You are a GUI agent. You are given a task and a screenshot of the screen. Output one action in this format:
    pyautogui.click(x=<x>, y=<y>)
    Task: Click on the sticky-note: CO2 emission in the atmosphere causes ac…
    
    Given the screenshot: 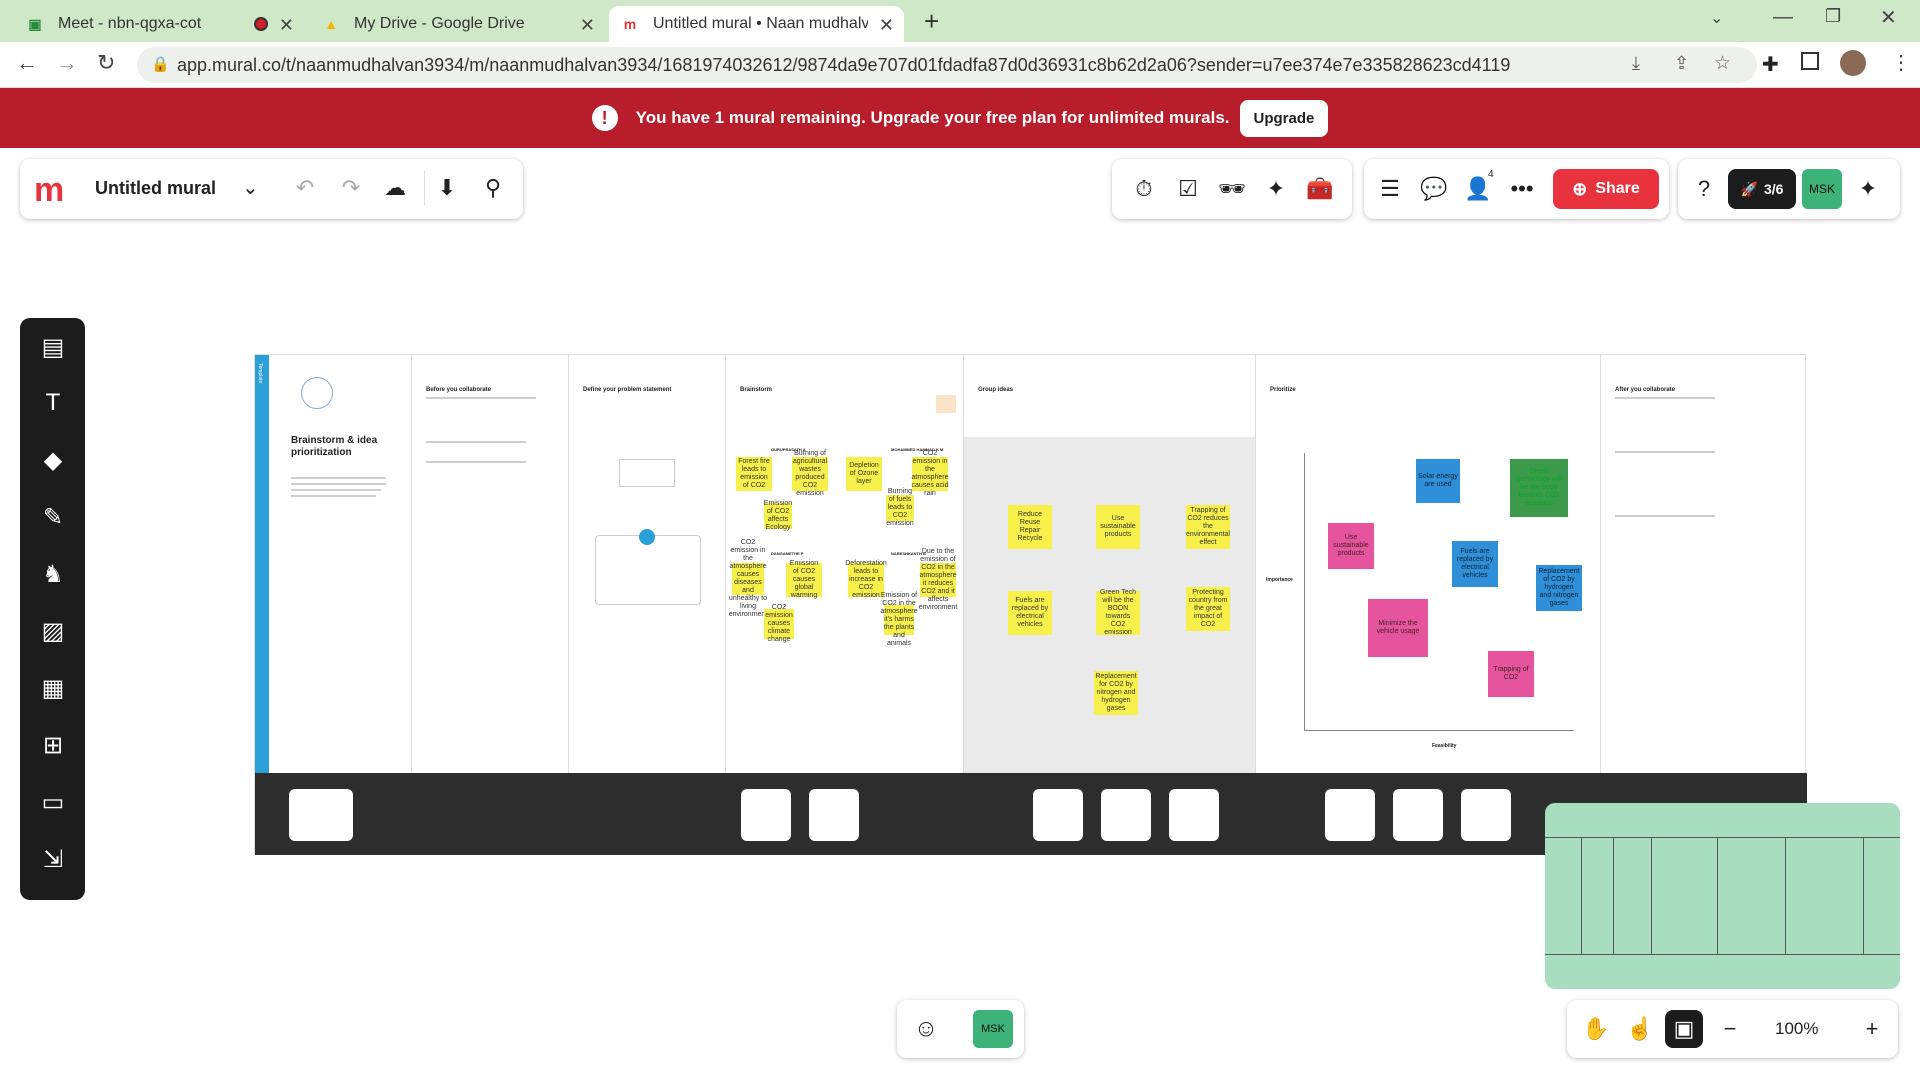 What is the action you would take?
    pyautogui.click(x=930, y=473)
    